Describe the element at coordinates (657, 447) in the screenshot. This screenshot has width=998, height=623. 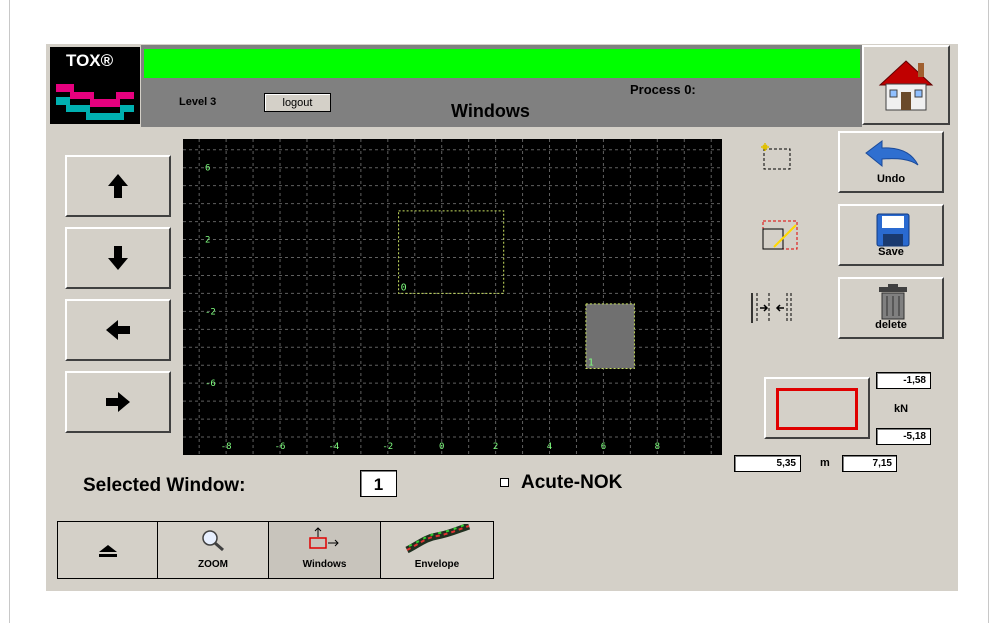
I see `x-tick-label: 8` at that location.